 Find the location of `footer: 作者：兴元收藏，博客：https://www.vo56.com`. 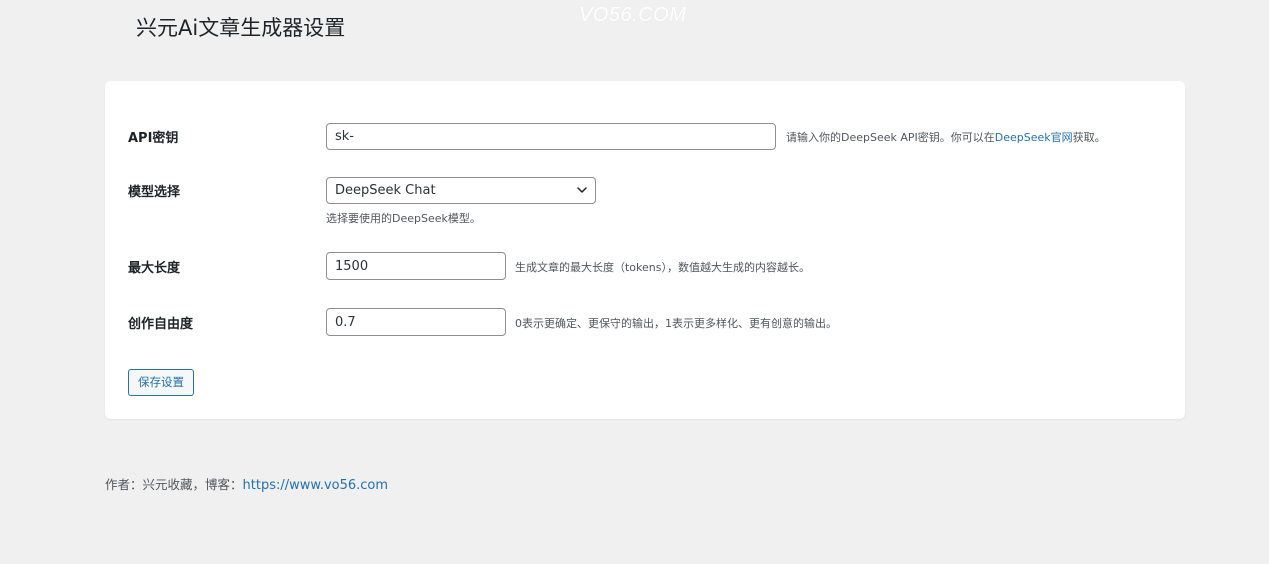

footer: 作者：兴元收藏，博客：https://www.vo56.com is located at coordinates (246, 483).